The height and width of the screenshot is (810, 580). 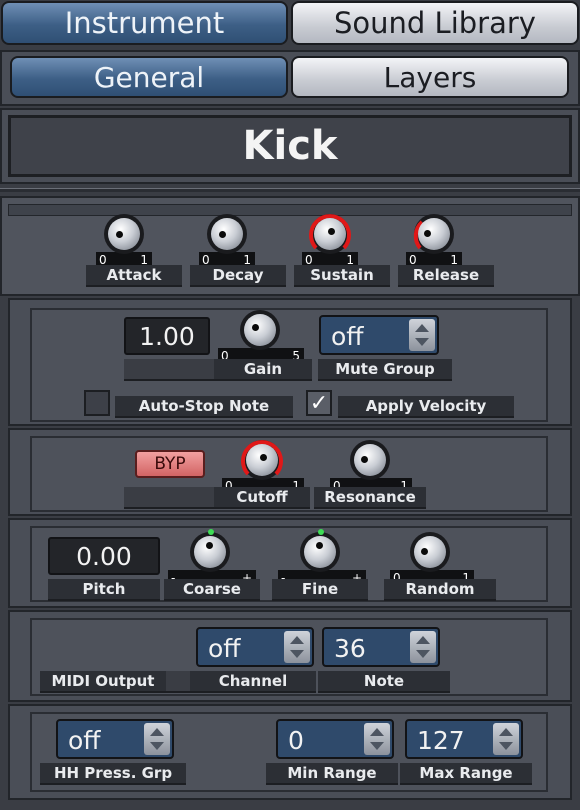 I want to click on apply-velocity-label: Apply Velocity, so click(x=426, y=407).